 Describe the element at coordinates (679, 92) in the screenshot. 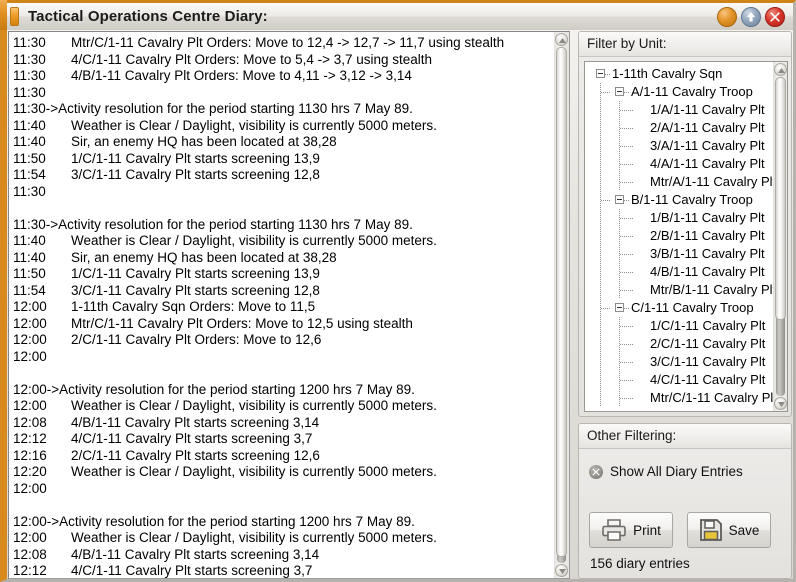

I see `unit-tree-node: A/1-11 Cavalry Troop` at that location.